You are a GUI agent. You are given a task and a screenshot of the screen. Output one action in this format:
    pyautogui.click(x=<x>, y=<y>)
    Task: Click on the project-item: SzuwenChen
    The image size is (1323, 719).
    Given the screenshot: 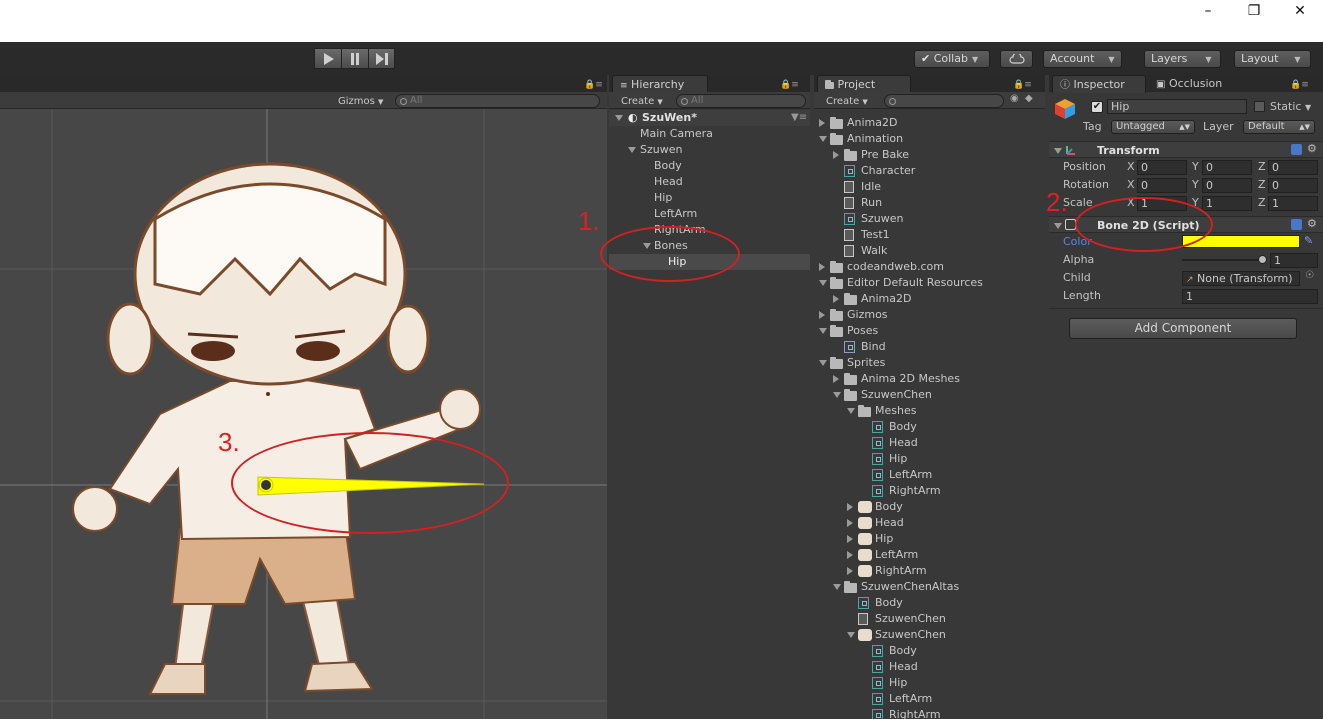 What is the action you would take?
    pyautogui.click(x=910, y=635)
    